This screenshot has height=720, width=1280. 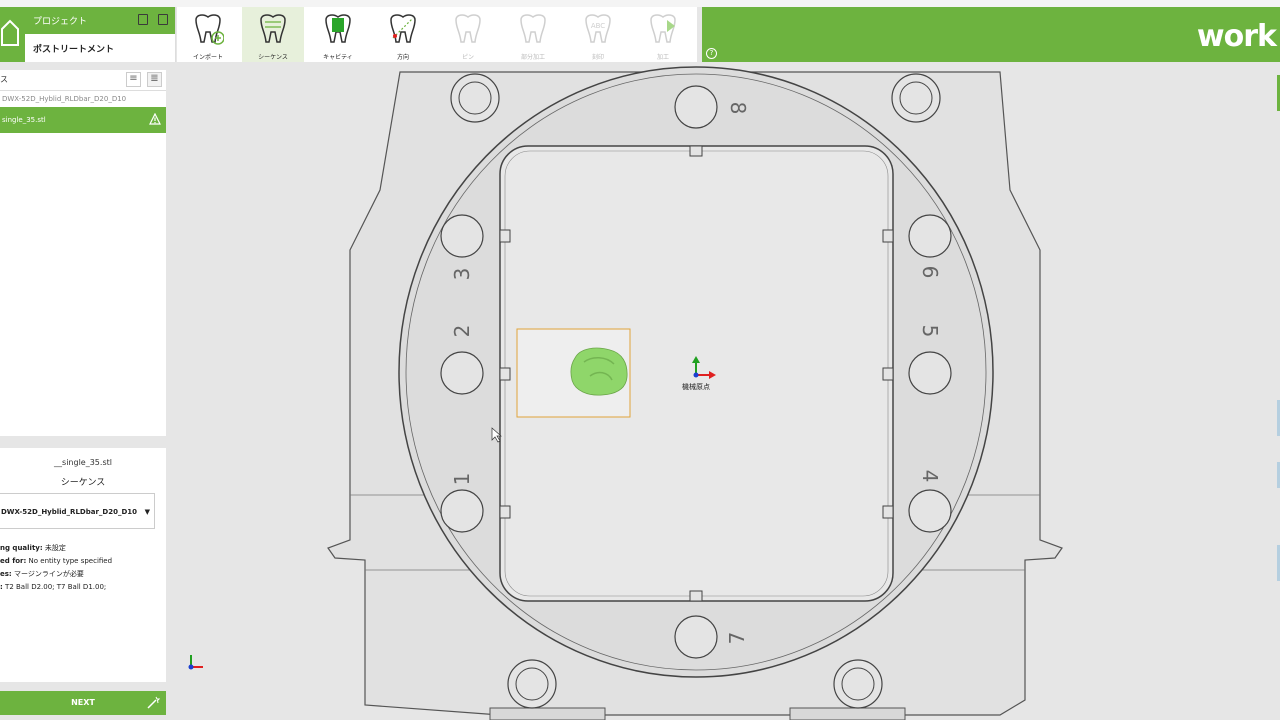 I want to click on chevron-down-icon: ▼, so click(x=147, y=512).